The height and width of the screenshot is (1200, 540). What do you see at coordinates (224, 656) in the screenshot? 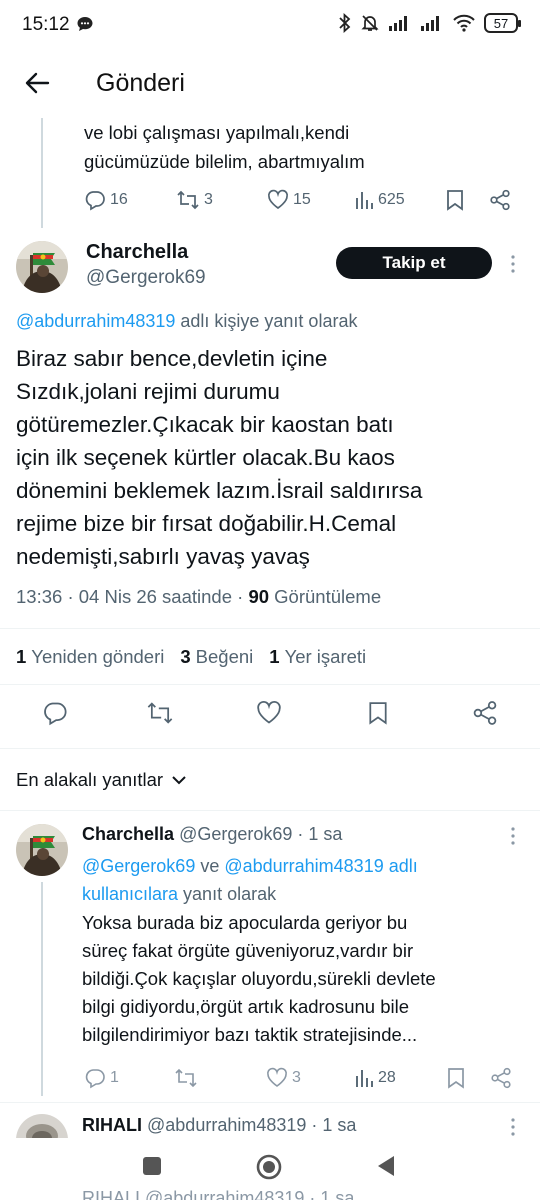
I see `like-label: Beğeni` at bounding box center [224, 656].